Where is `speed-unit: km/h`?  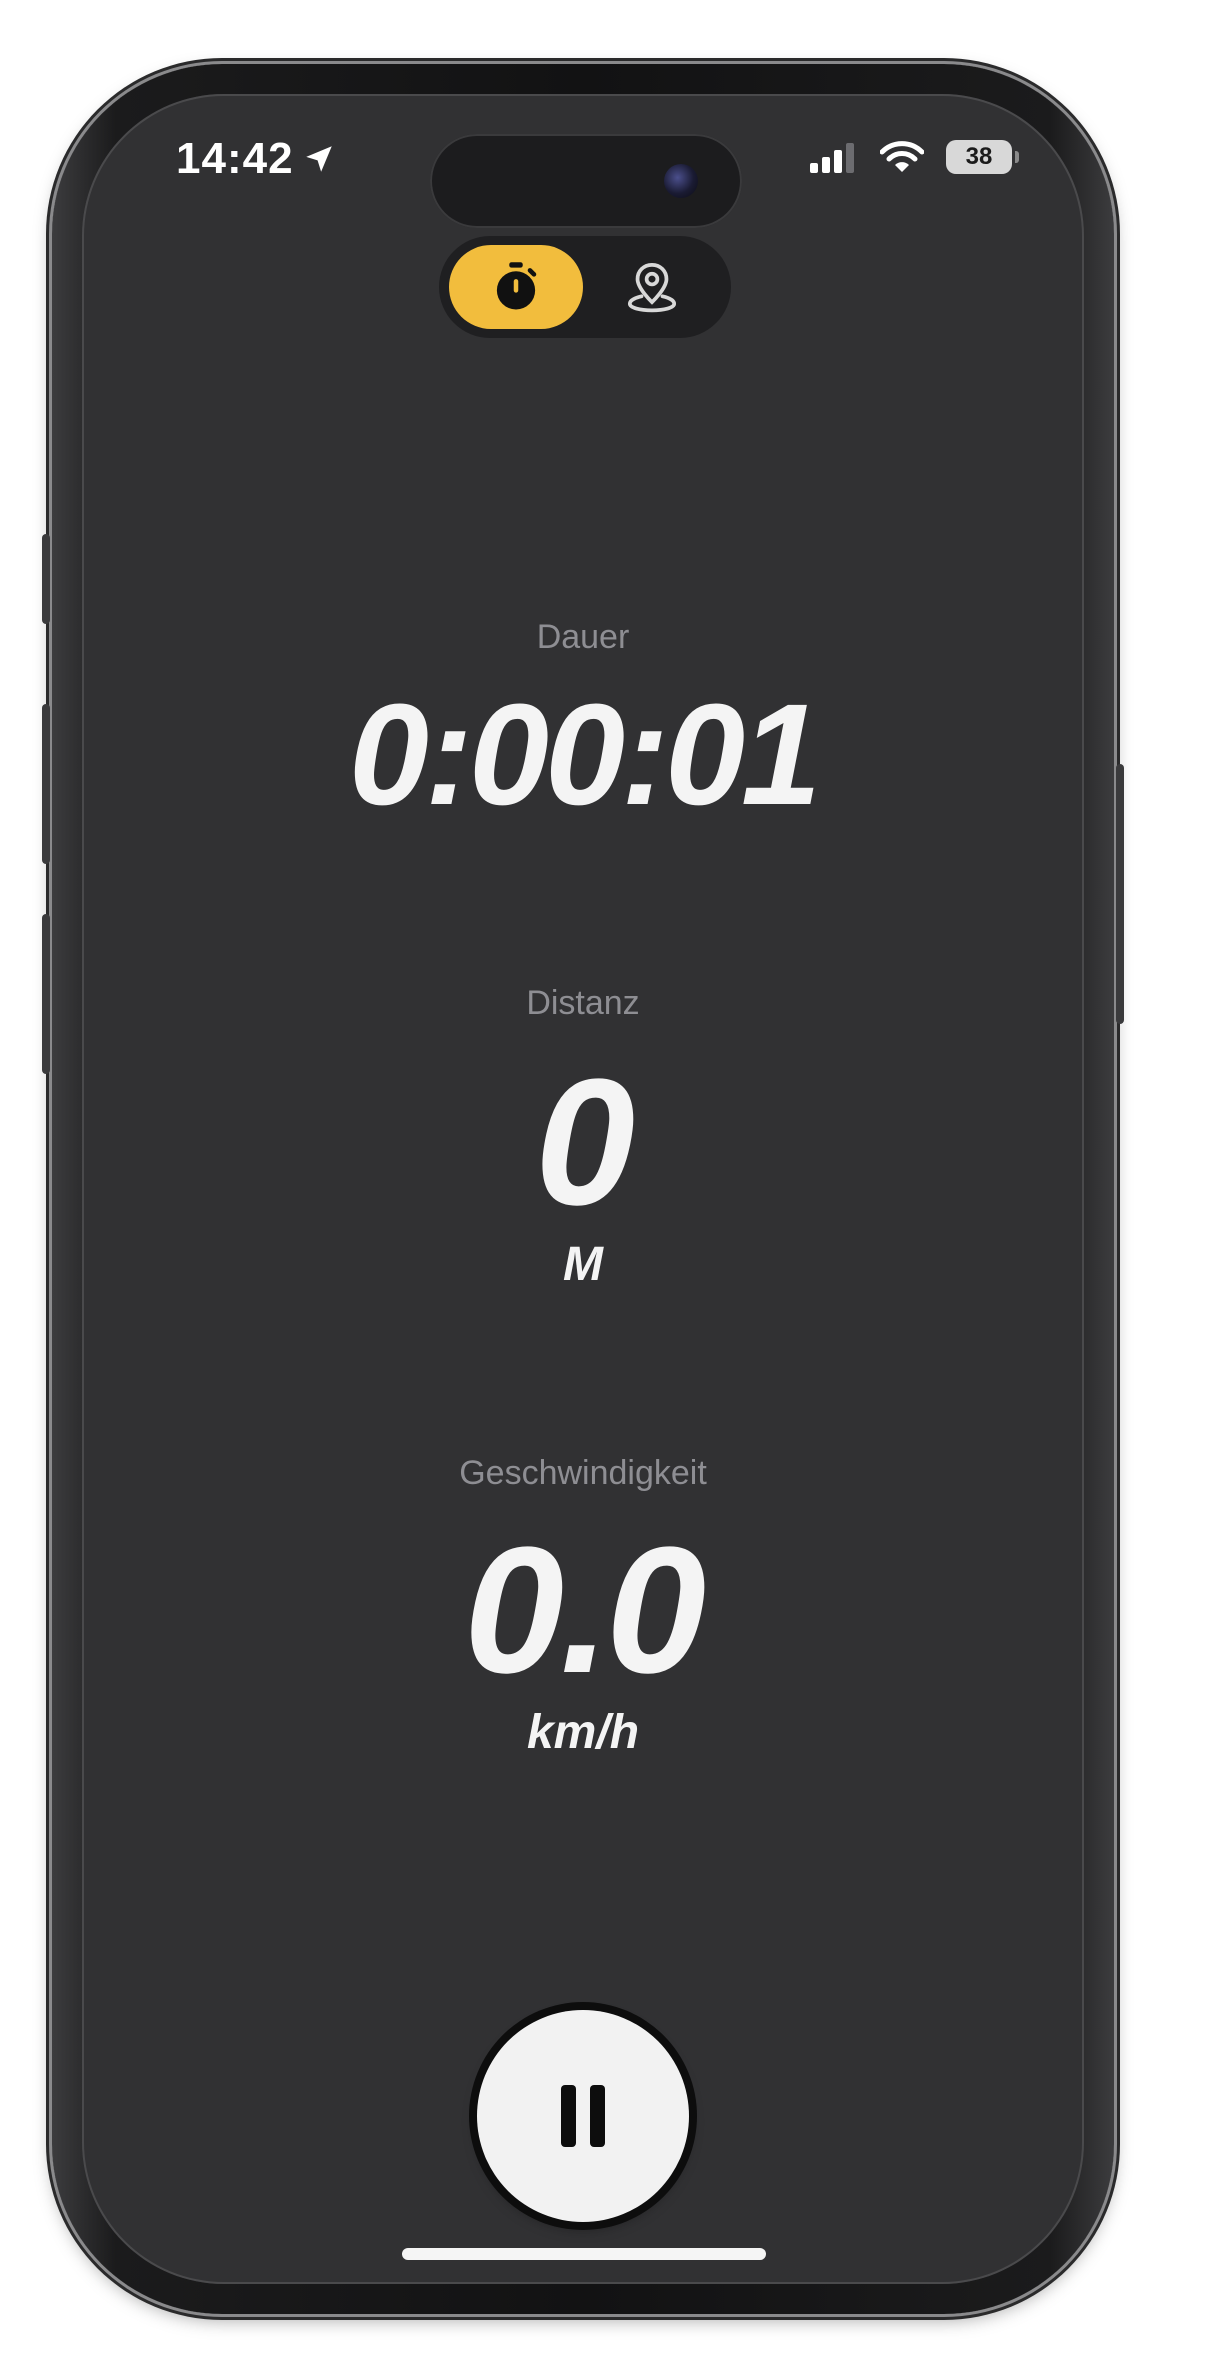
speed-unit: km/h is located at coordinates (583, 1732).